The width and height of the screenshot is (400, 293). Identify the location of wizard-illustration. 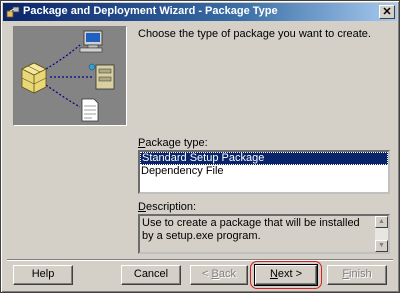
(70, 76).